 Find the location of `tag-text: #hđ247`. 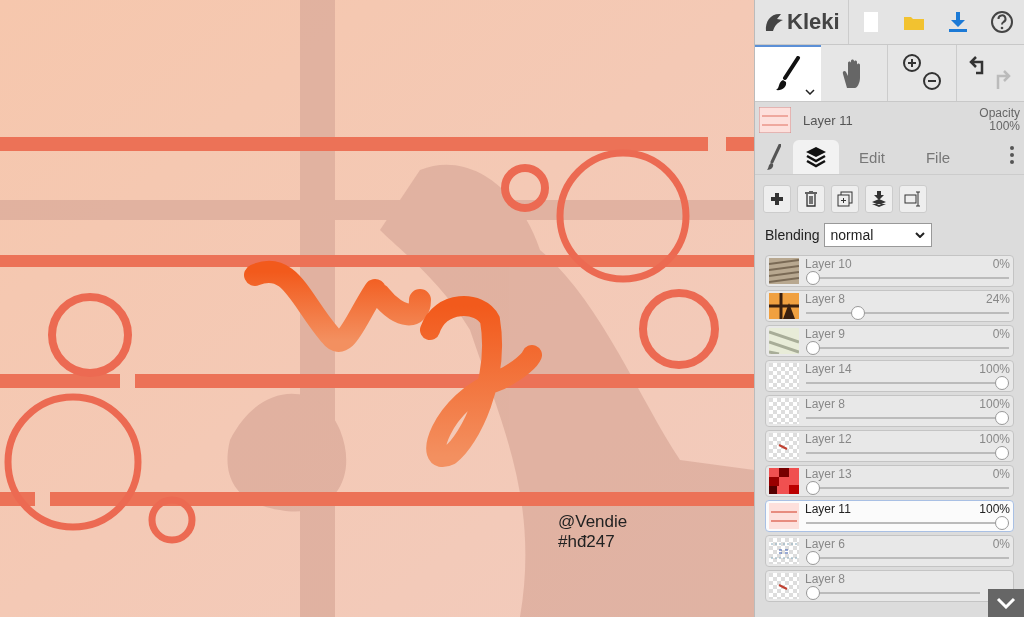

tag-text: #hđ247 is located at coordinates (587, 542).